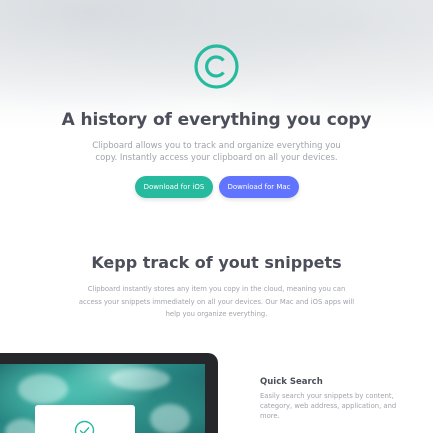 Image resolution: width=433 pixels, height=433 pixels. I want to click on hero-title: A history of everything you copy, so click(216, 120).